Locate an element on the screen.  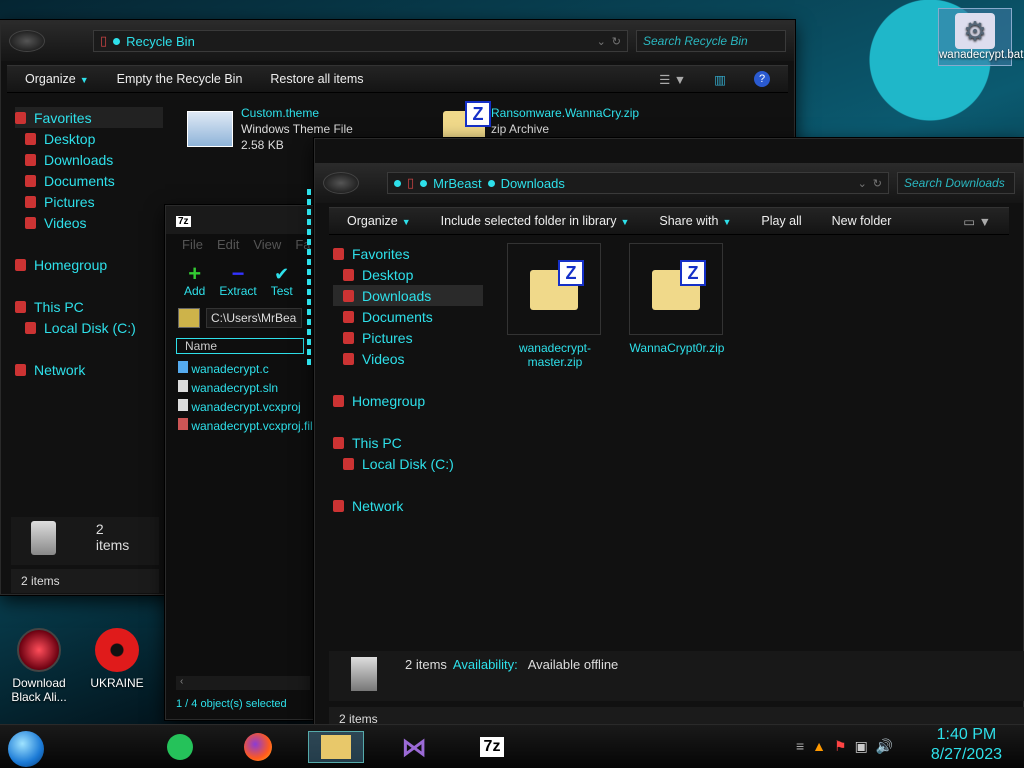
help-icon: ? is located at coordinates (762, 79).